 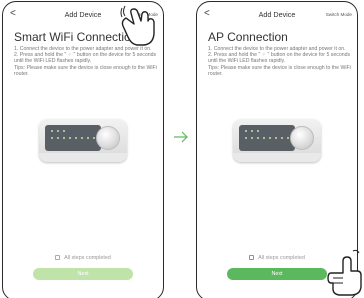 I want to click on switch-mode-button: Switch Mode, so click(x=339, y=15).